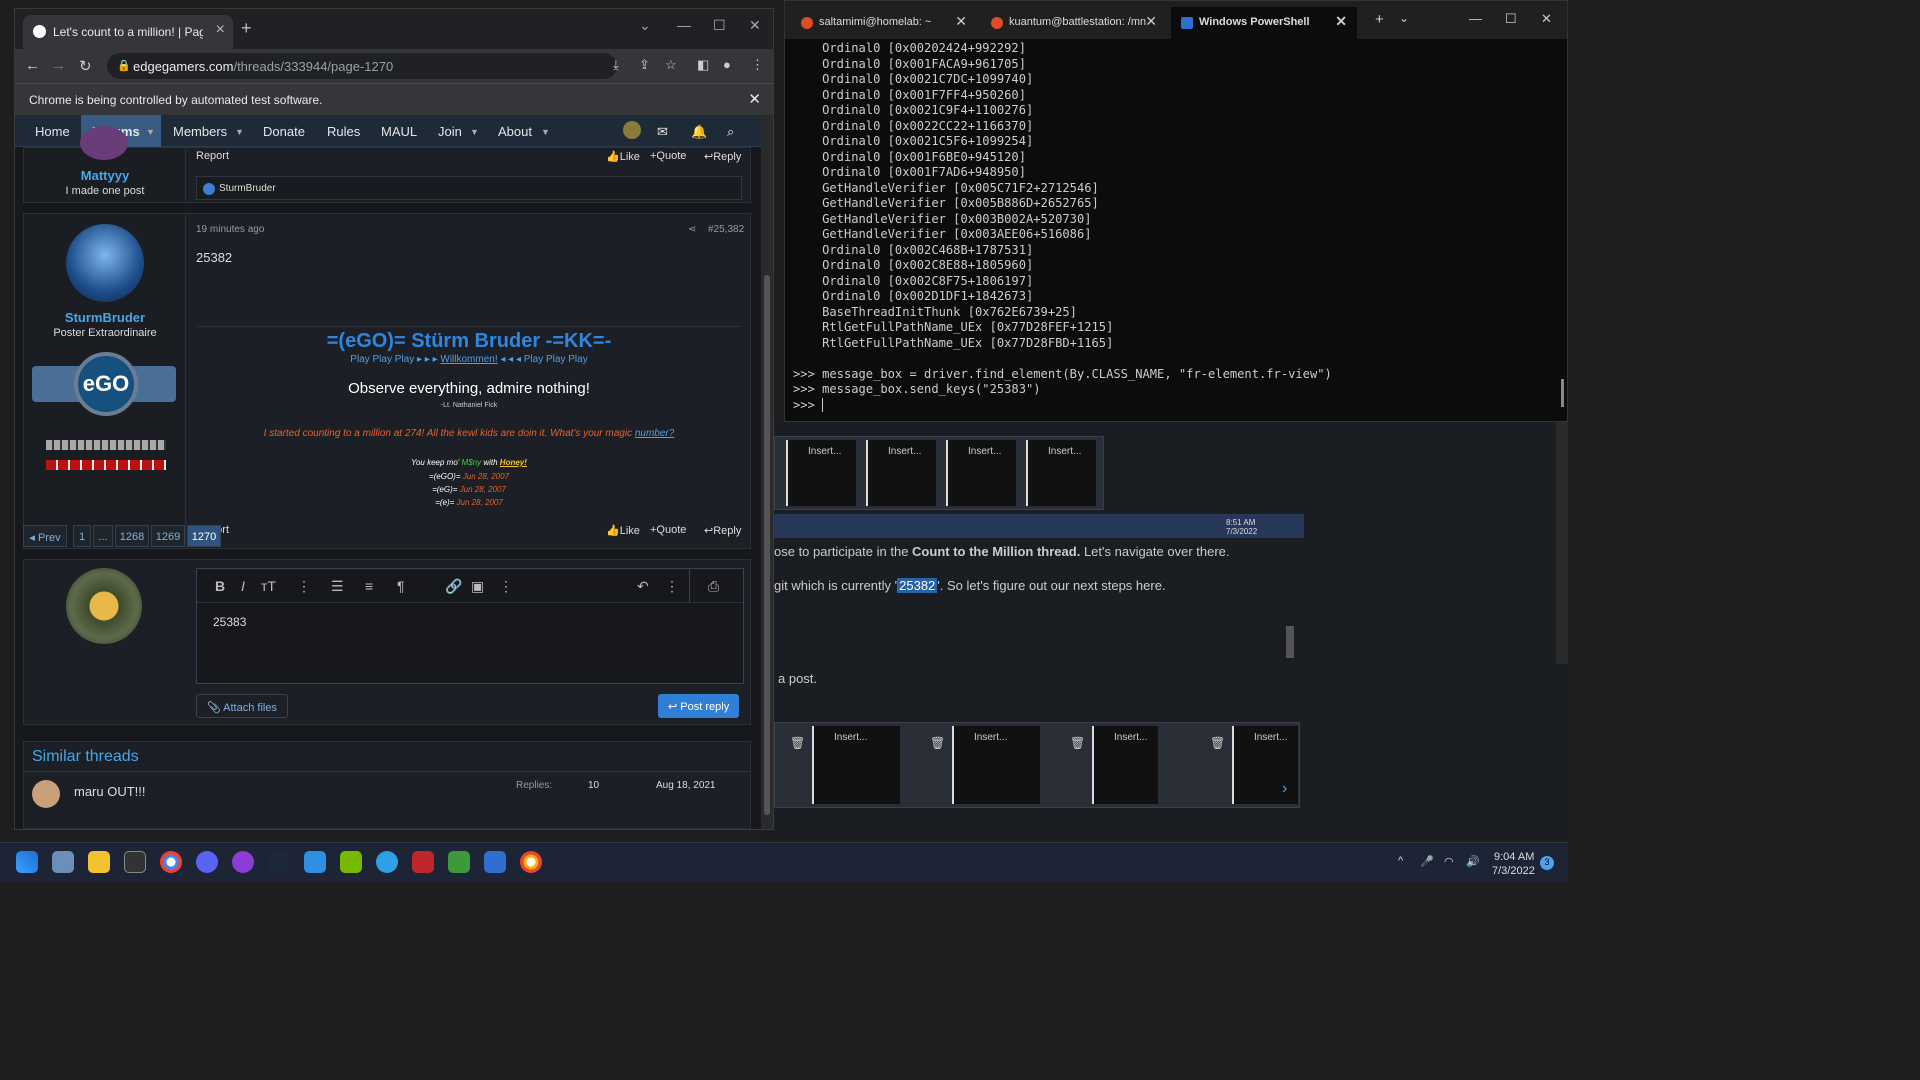  I want to click on nav-members: Members, so click(200, 131).